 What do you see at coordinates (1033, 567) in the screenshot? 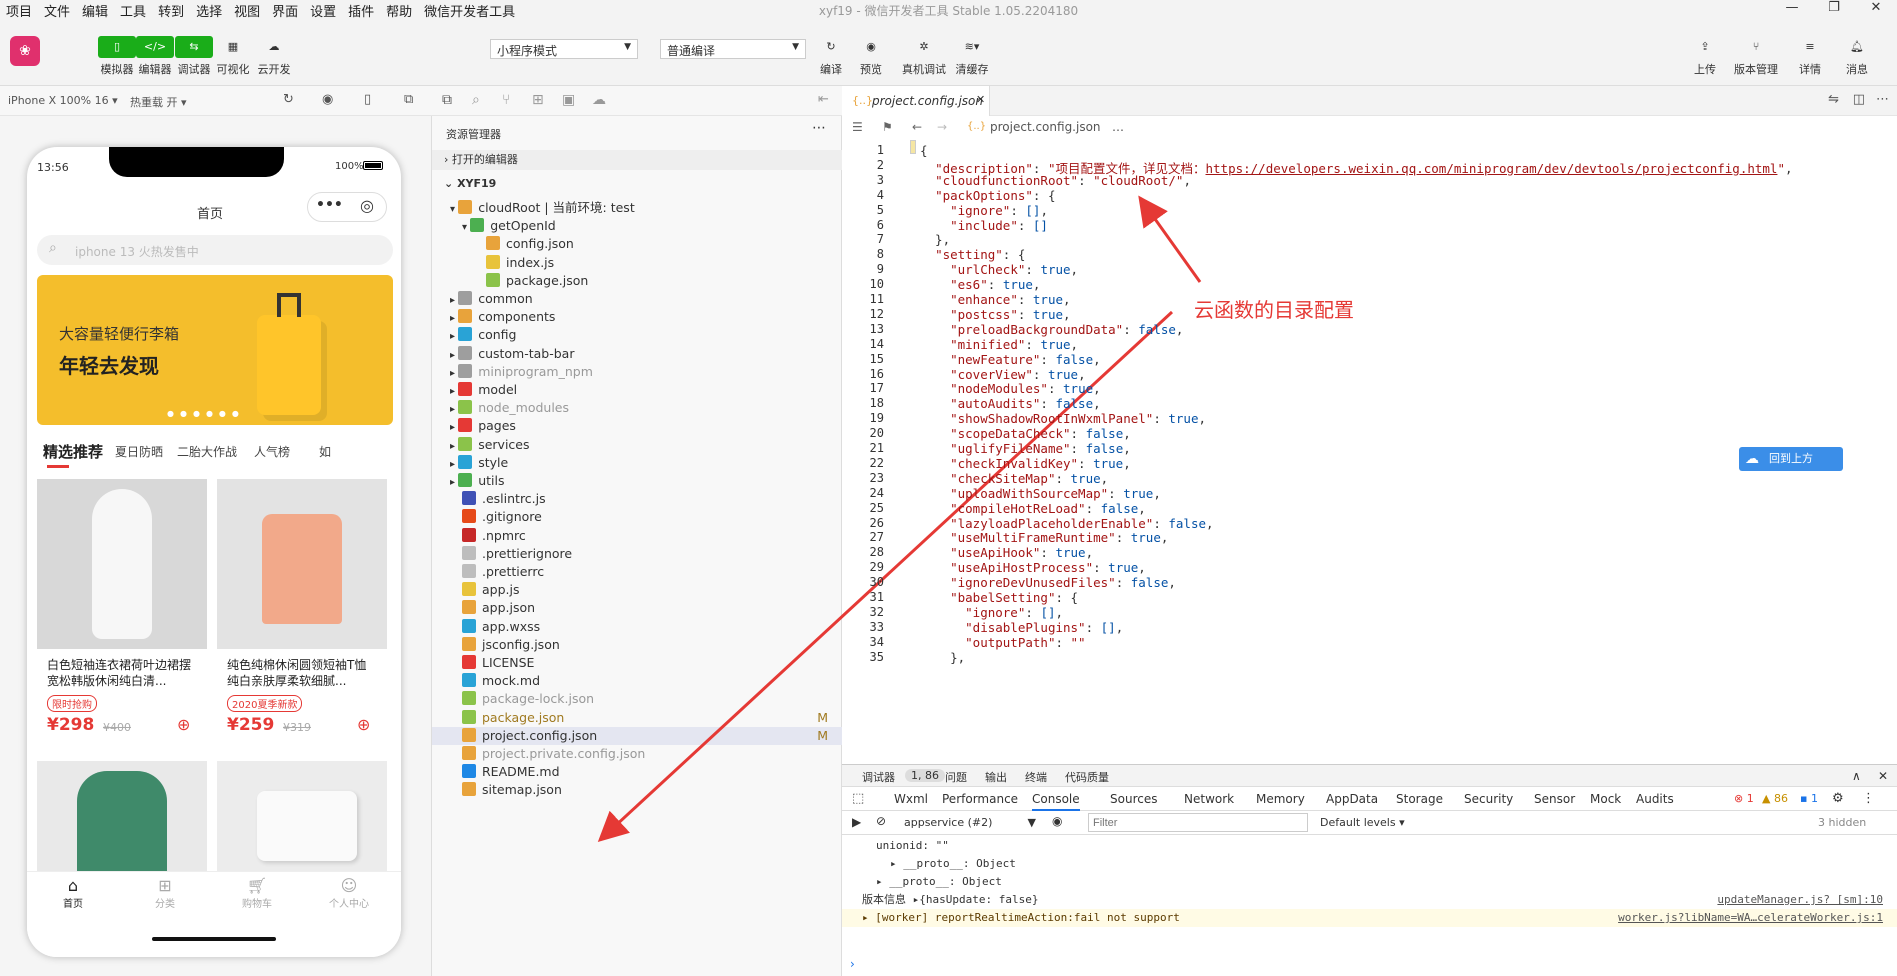
I see `code-line: "useApiHostProcess": true,` at bounding box center [1033, 567].